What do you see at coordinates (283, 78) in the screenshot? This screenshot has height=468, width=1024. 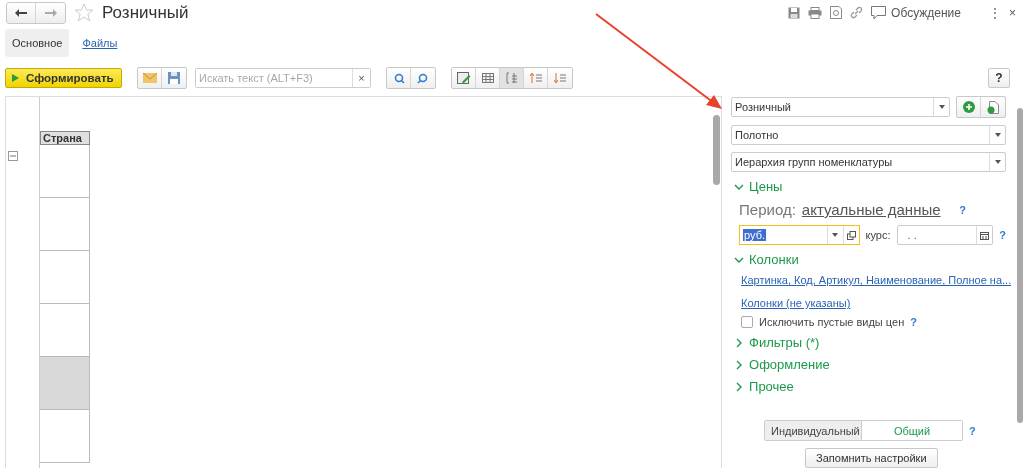 I see `search-field: Искать текст (ALT+F3) ×` at bounding box center [283, 78].